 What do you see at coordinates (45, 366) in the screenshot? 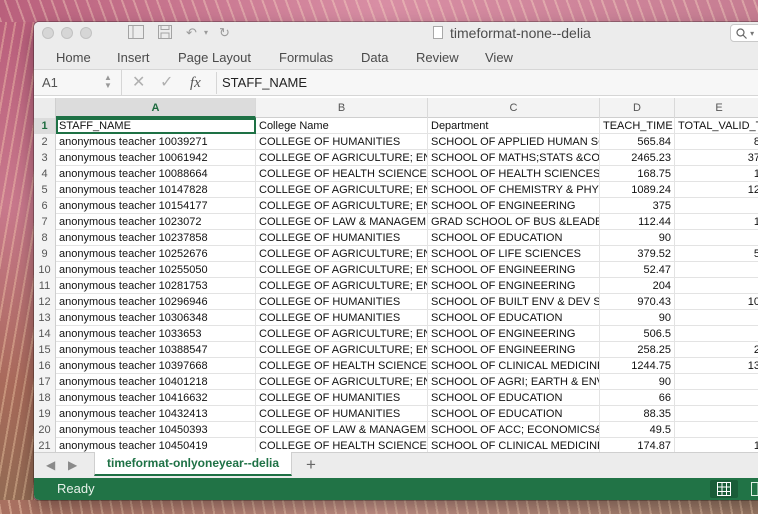
I see `row-header: 16` at bounding box center [45, 366].